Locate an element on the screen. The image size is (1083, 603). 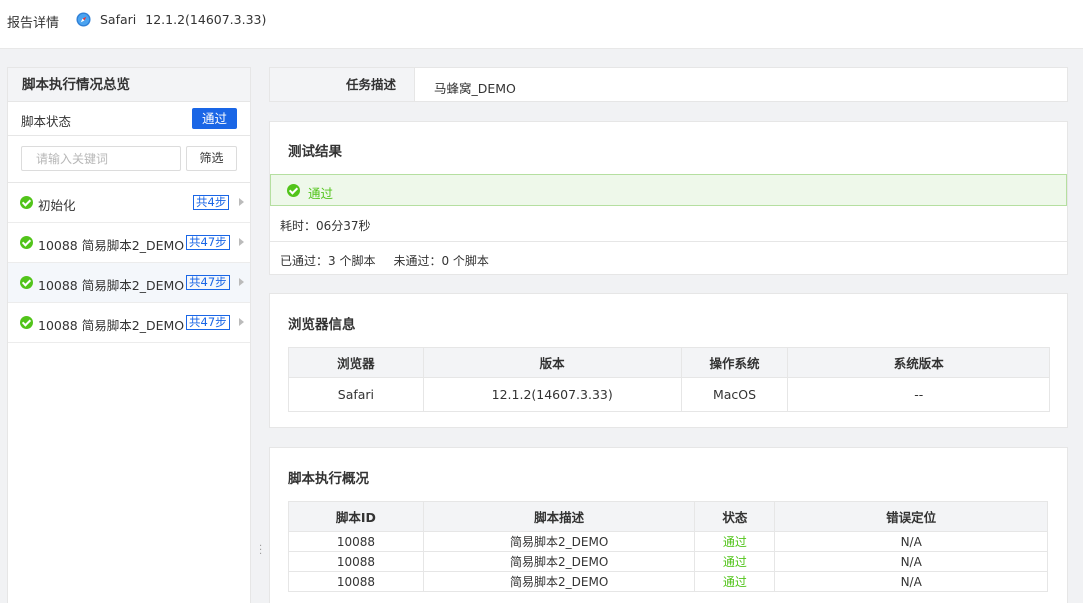
column-header: 版本 is located at coordinates (552, 362).